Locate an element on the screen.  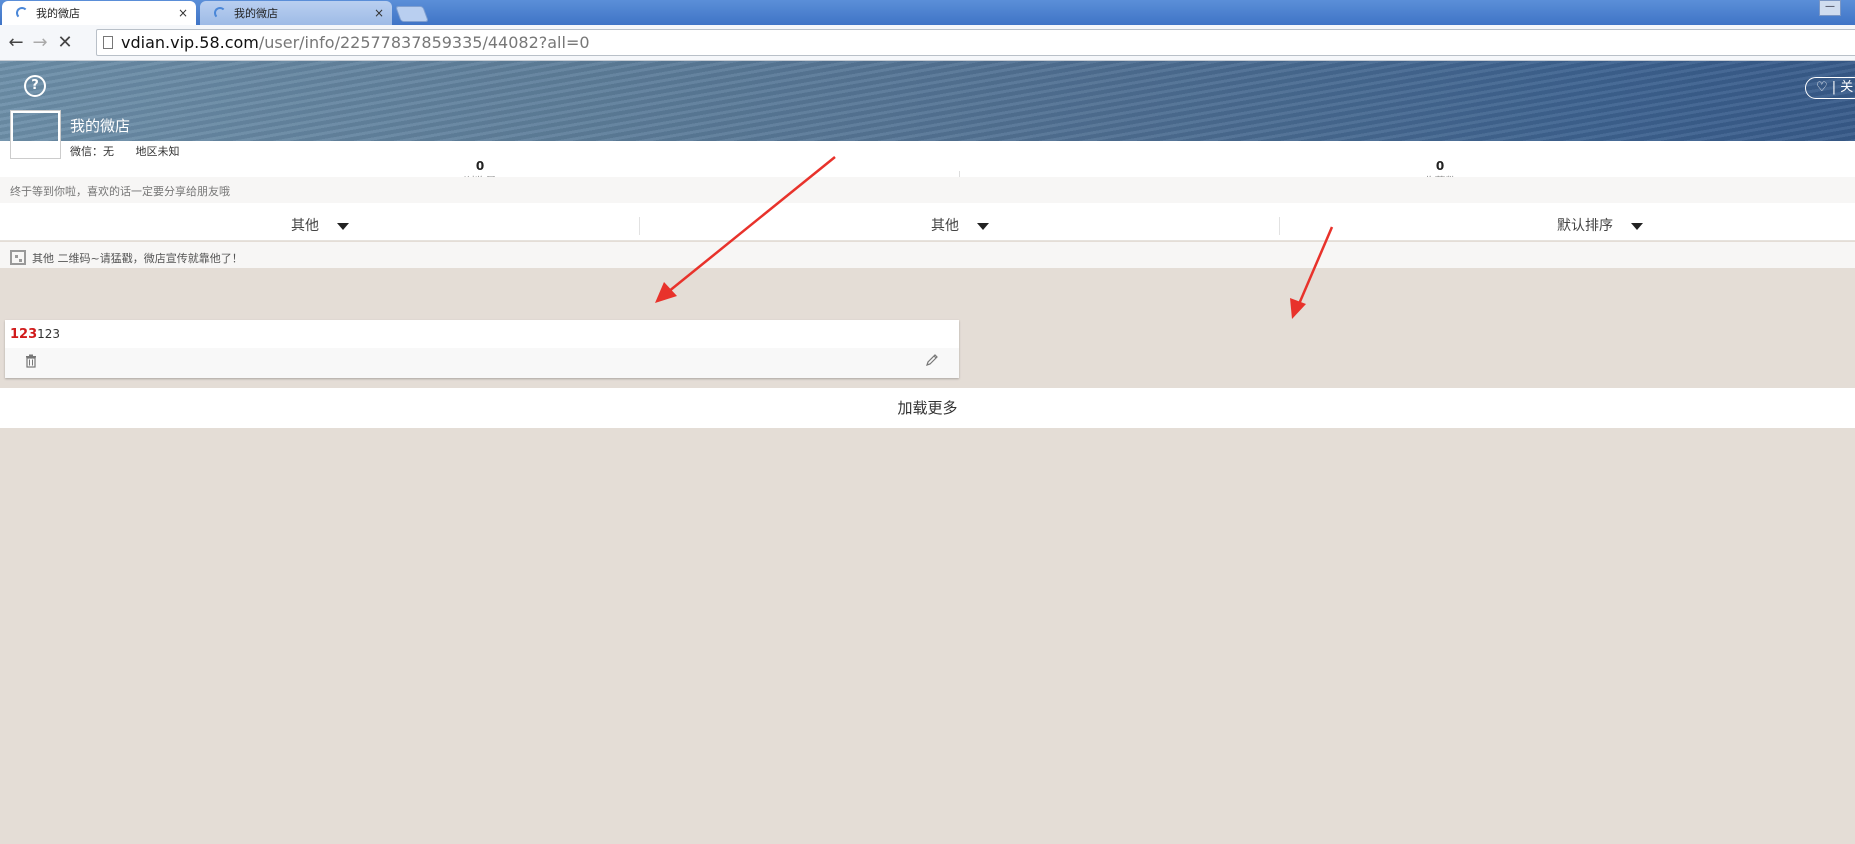
filter-sort: 默认排序 is located at coordinates (1567, 226).